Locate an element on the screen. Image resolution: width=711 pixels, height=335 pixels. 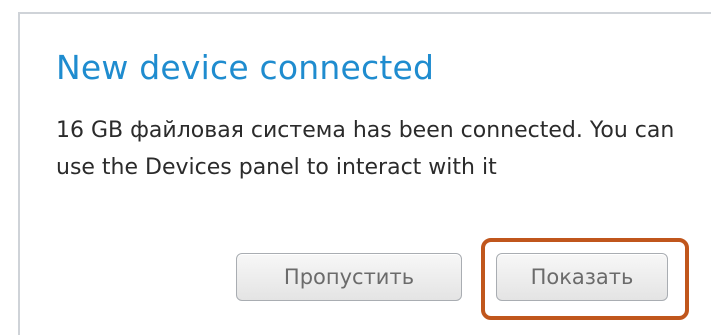
show-button: Показать is located at coordinates (582, 277).